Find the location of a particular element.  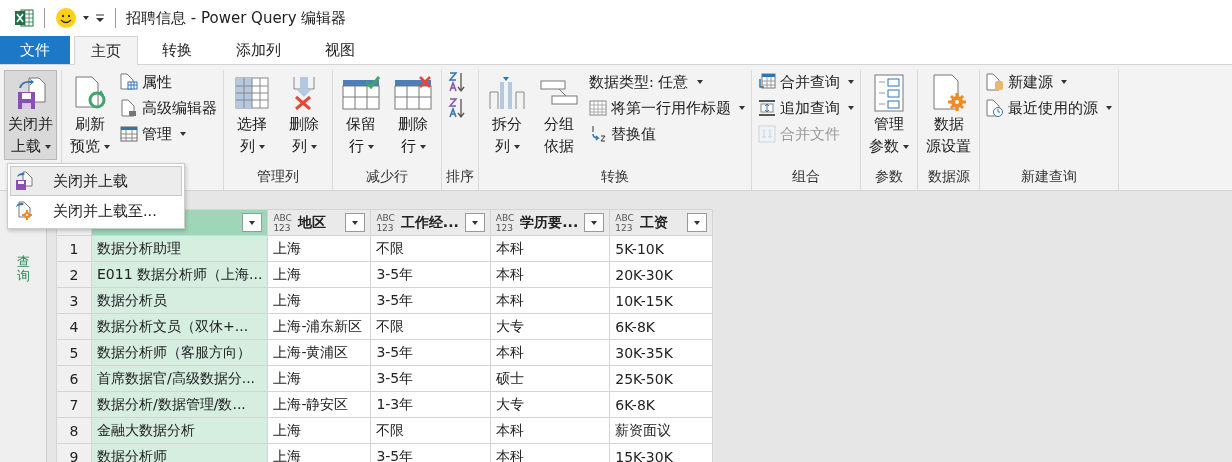

table-cell: 硕士 is located at coordinates (550, 378).